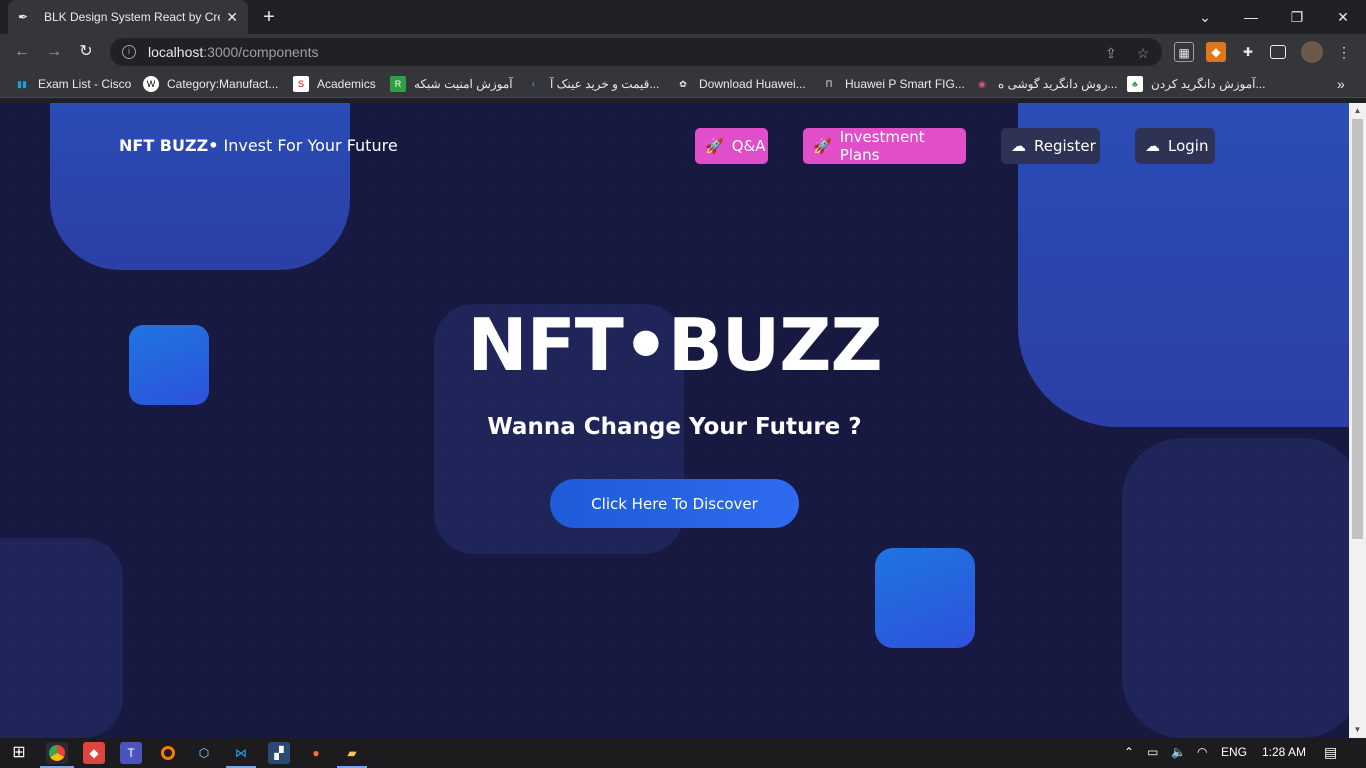 The height and width of the screenshot is (768, 1366). I want to click on register-button: ☁ Register, so click(1050, 146).